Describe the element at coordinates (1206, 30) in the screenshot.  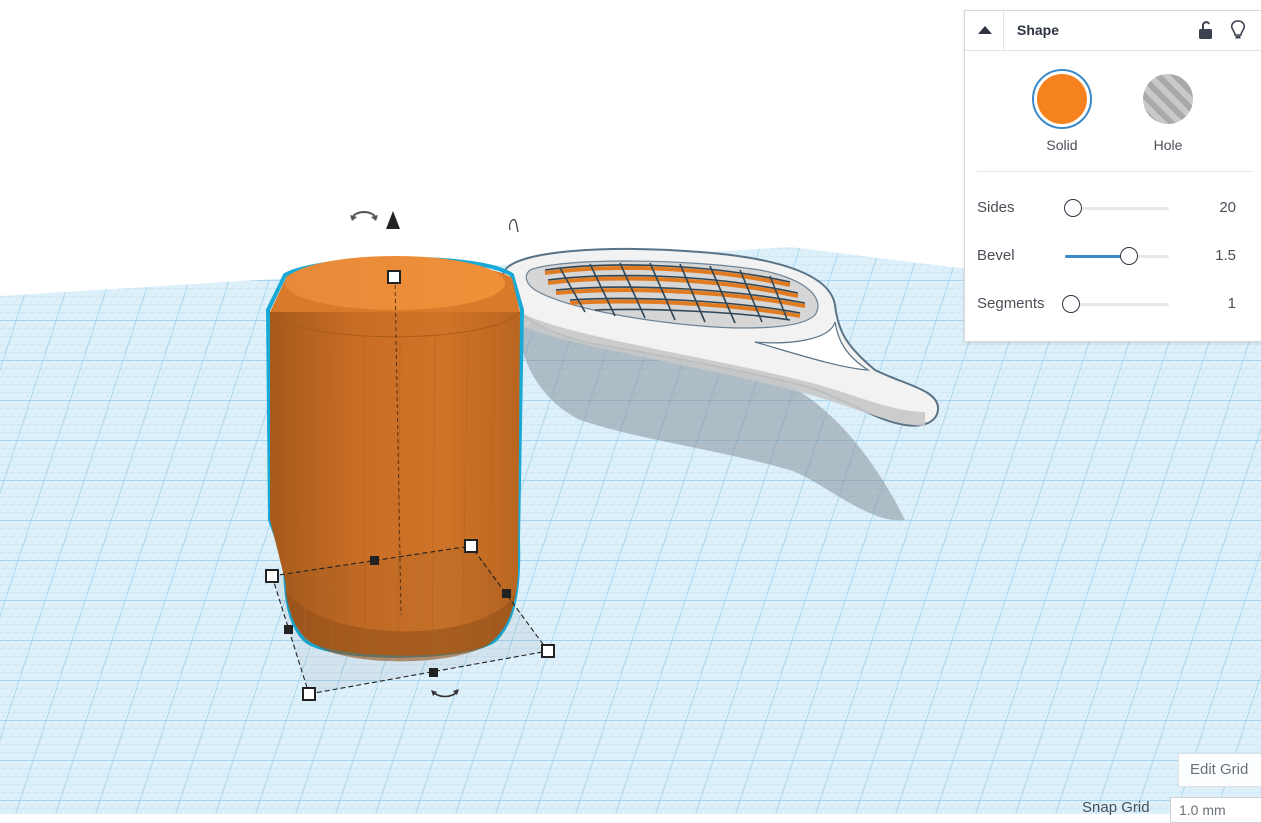
I see `unlock-icon` at that location.